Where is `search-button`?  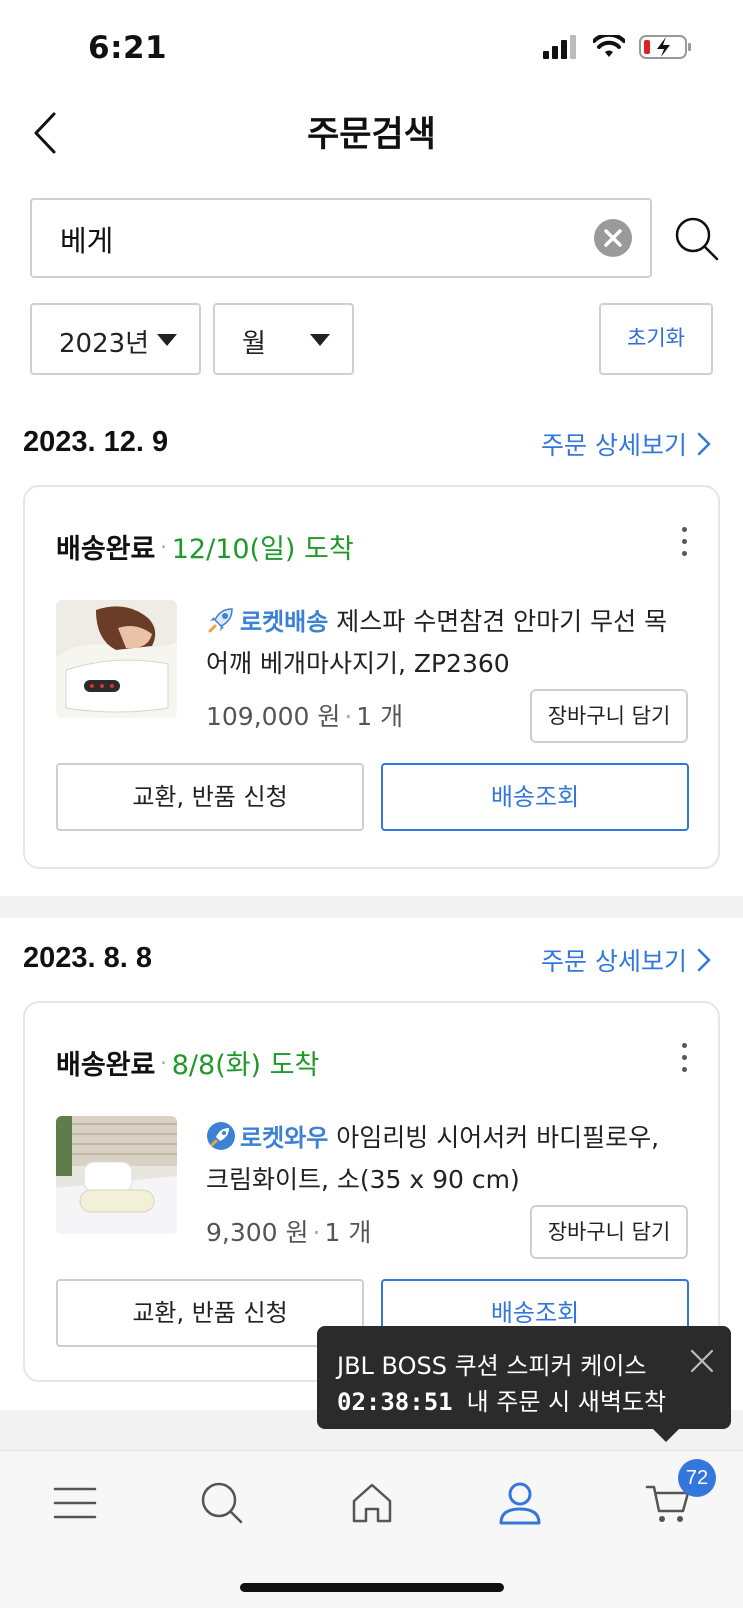
search-button is located at coordinates (697, 239).